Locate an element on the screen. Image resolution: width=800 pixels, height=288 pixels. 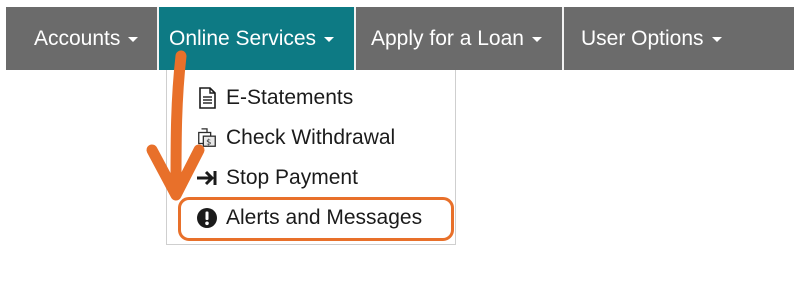
menu-item-stop-payment: Stop Payment is located at coordinates (277, 178).